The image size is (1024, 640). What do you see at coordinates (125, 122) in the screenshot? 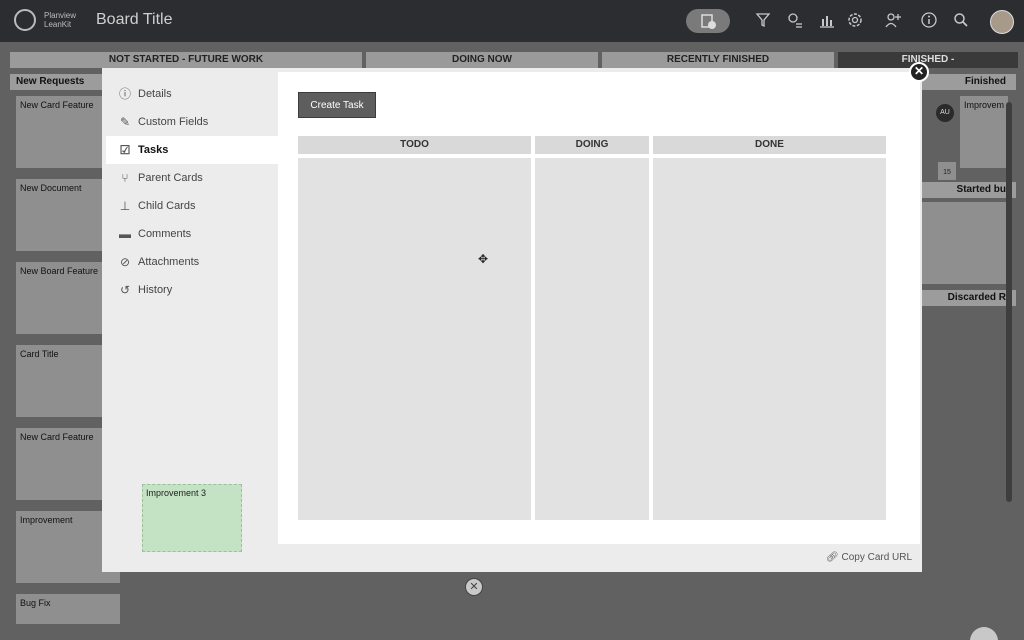
I see `edit-fields-icon: ✎` at bounding box center [125, 122].